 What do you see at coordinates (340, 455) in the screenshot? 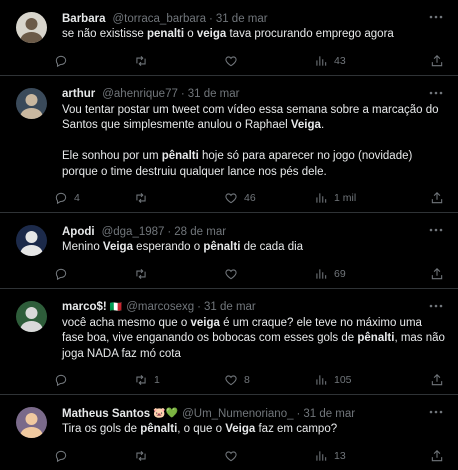
I see `views-count: 13` at bounding box center [340, 455].